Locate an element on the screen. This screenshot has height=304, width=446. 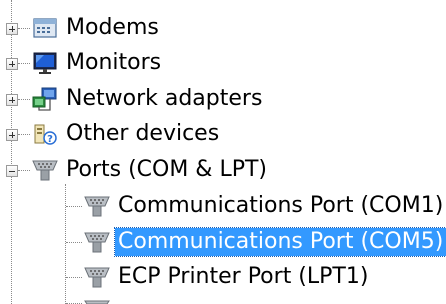
tree-item-label: Modems is located at coordinates (112, 27).